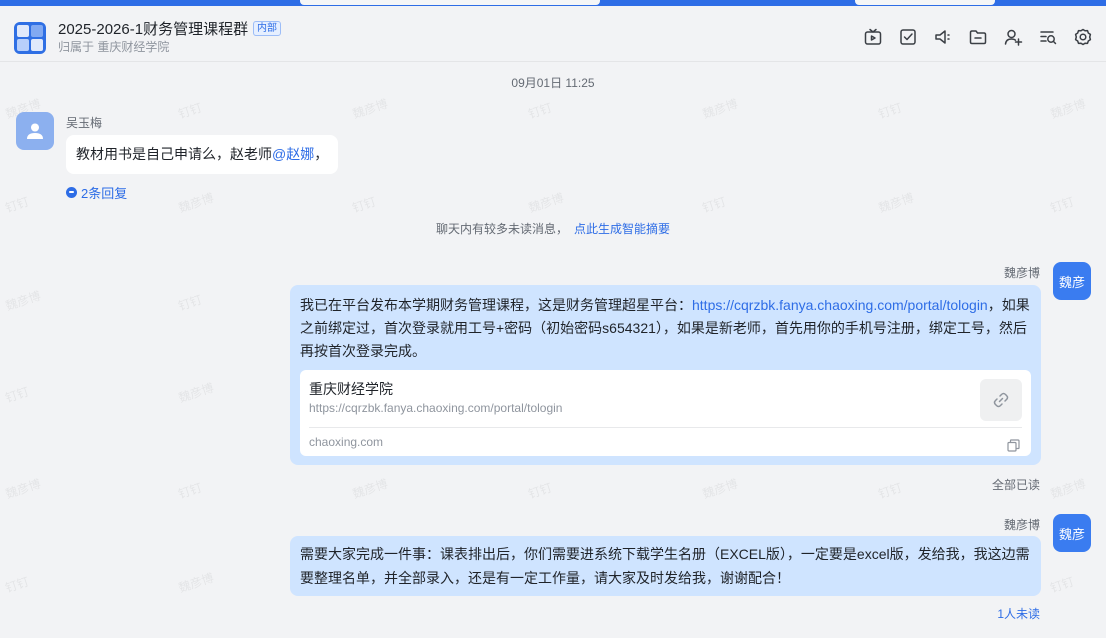 This screenshot has width=1106, height=638. Describe the element at coordinates (267, 28) in the screenshot. I see `internal-tag: 内部` at that location.